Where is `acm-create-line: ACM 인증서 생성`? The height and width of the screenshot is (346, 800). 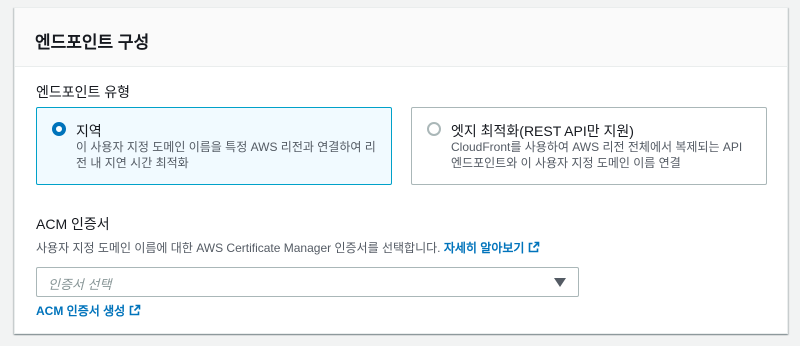
acm-create-line: ACM 인증서 생성 is located at coordinates (88, 310).